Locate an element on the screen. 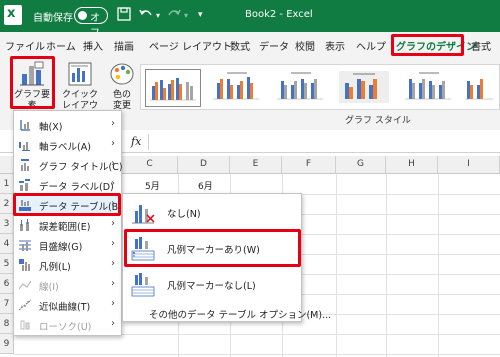 The height and width of the screenshot is (357, 500). column-header-i: I is located at coordinates (469, 165).